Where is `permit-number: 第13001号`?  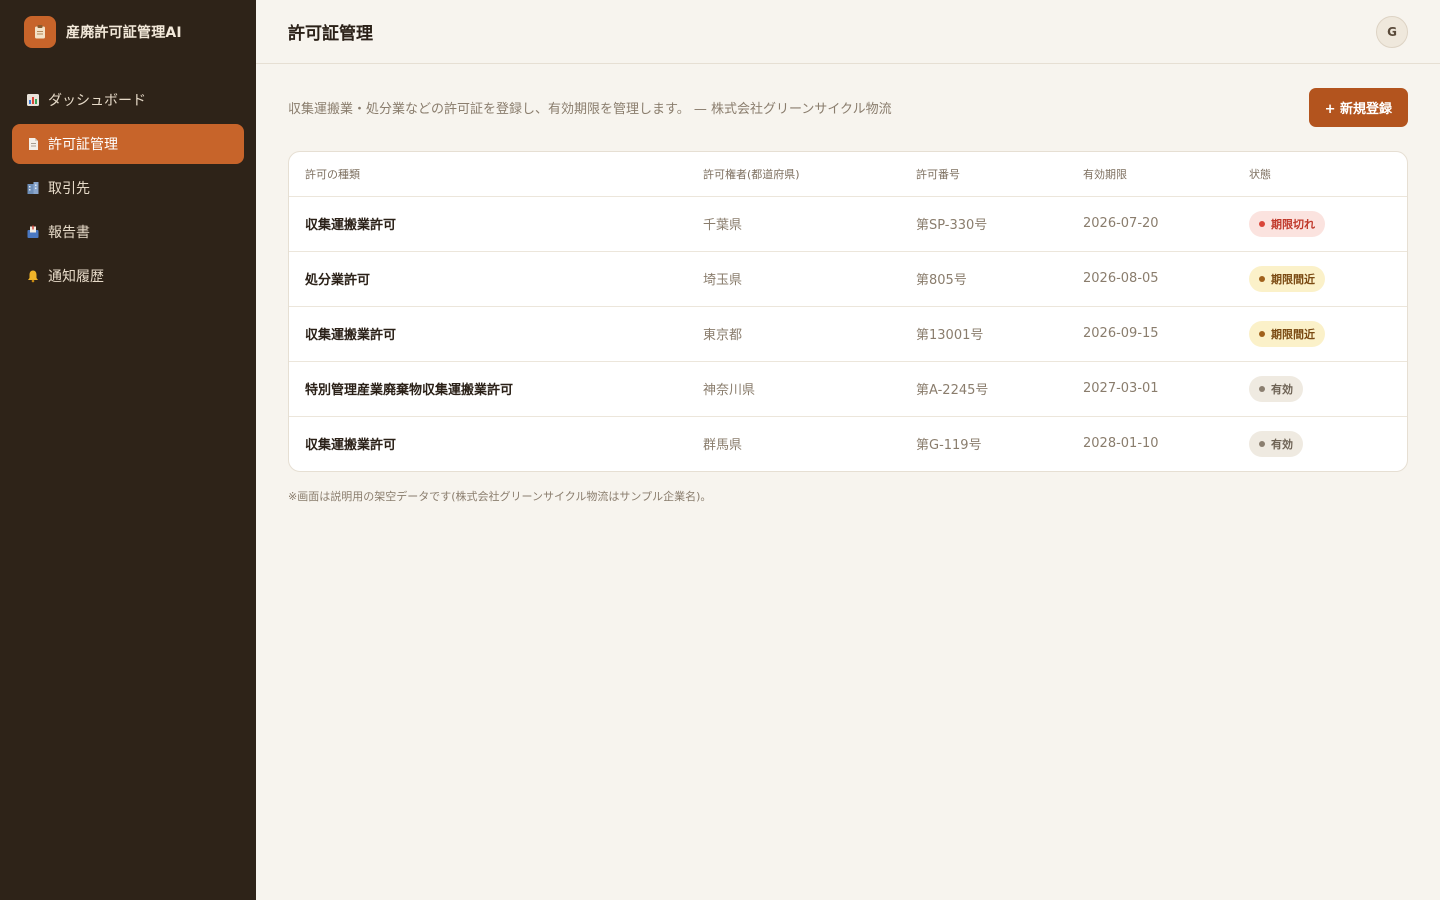 permit-number: 第13001号 is located at coordinates (983, 334).